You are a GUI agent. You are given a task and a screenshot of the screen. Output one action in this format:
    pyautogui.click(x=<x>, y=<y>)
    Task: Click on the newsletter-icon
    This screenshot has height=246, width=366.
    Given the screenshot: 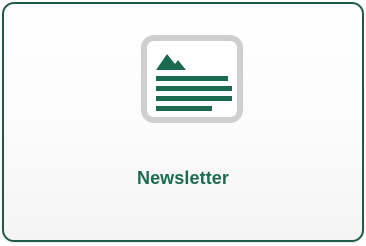 What is the action you would take?
    pyautogui.click(x=192, y=79)
    